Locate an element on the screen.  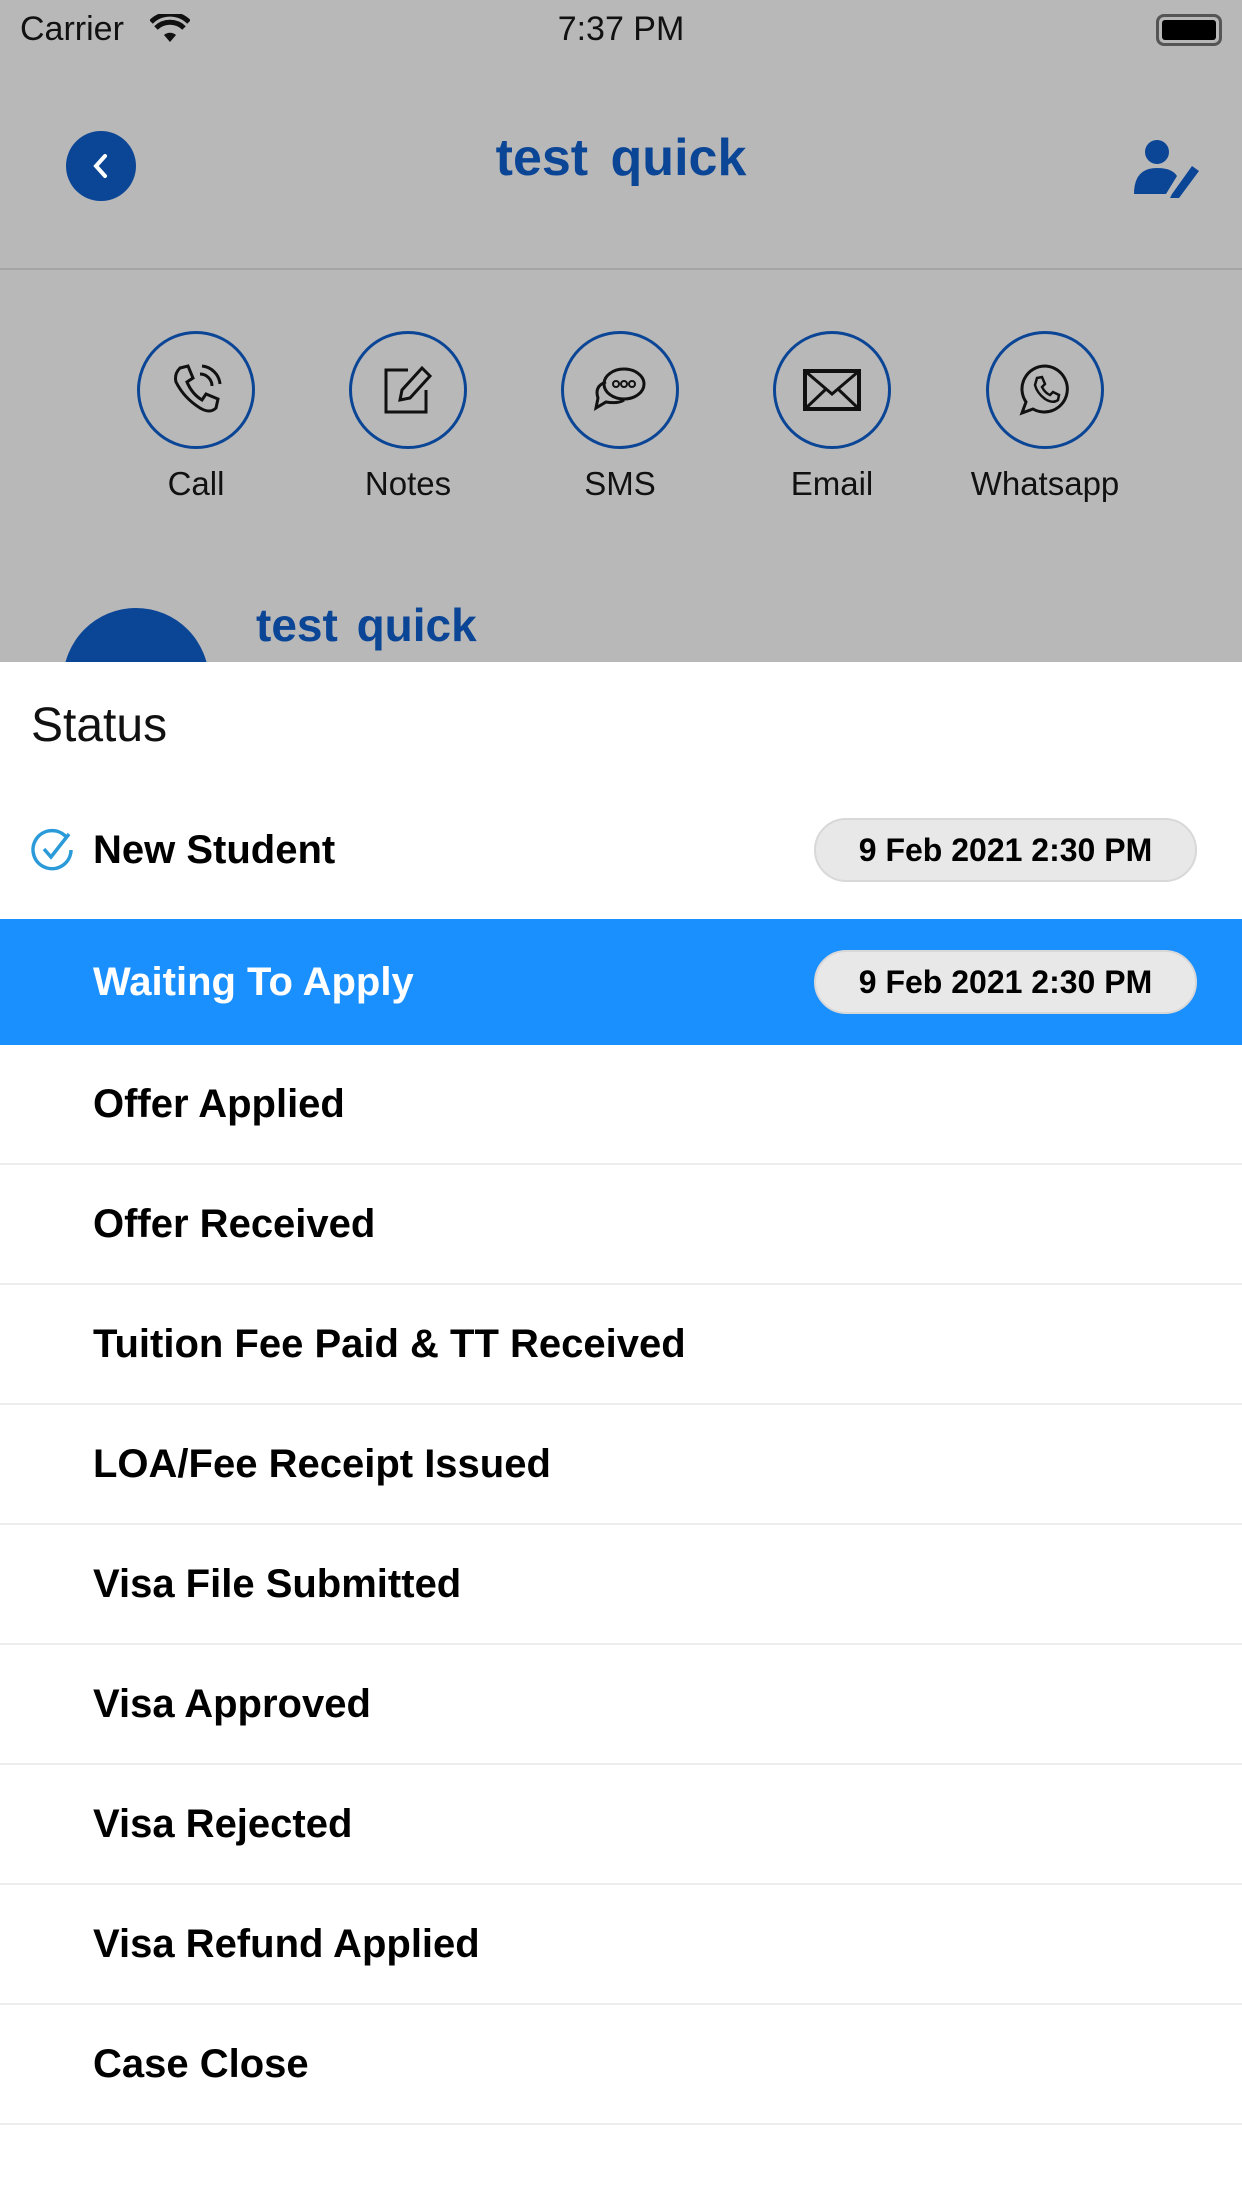
whatsapp-icon is located at coordinates (1044, 390).